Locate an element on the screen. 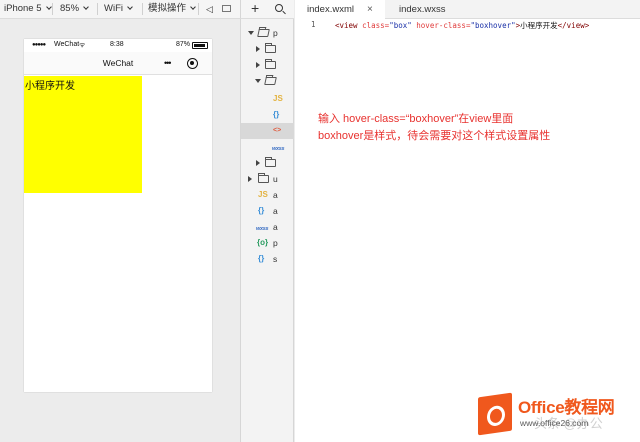  hover-box: 小程序开发 is located at coordinates (83, 134).